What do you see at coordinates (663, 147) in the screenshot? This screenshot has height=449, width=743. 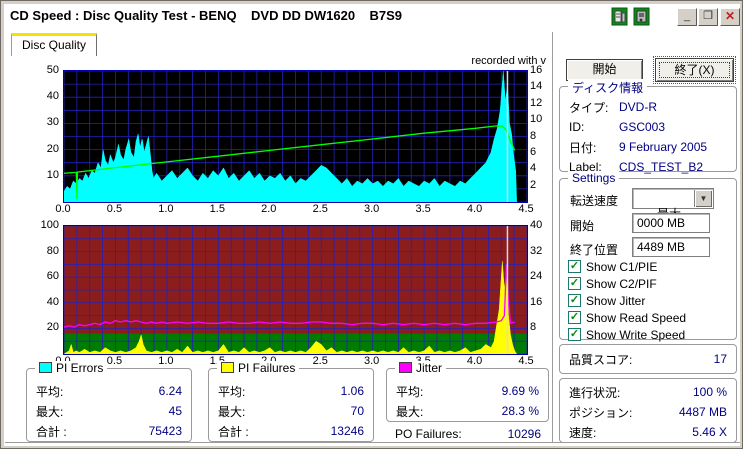 I see `disc-info-value: 9 February 2005` at bounding box center [663, 147].